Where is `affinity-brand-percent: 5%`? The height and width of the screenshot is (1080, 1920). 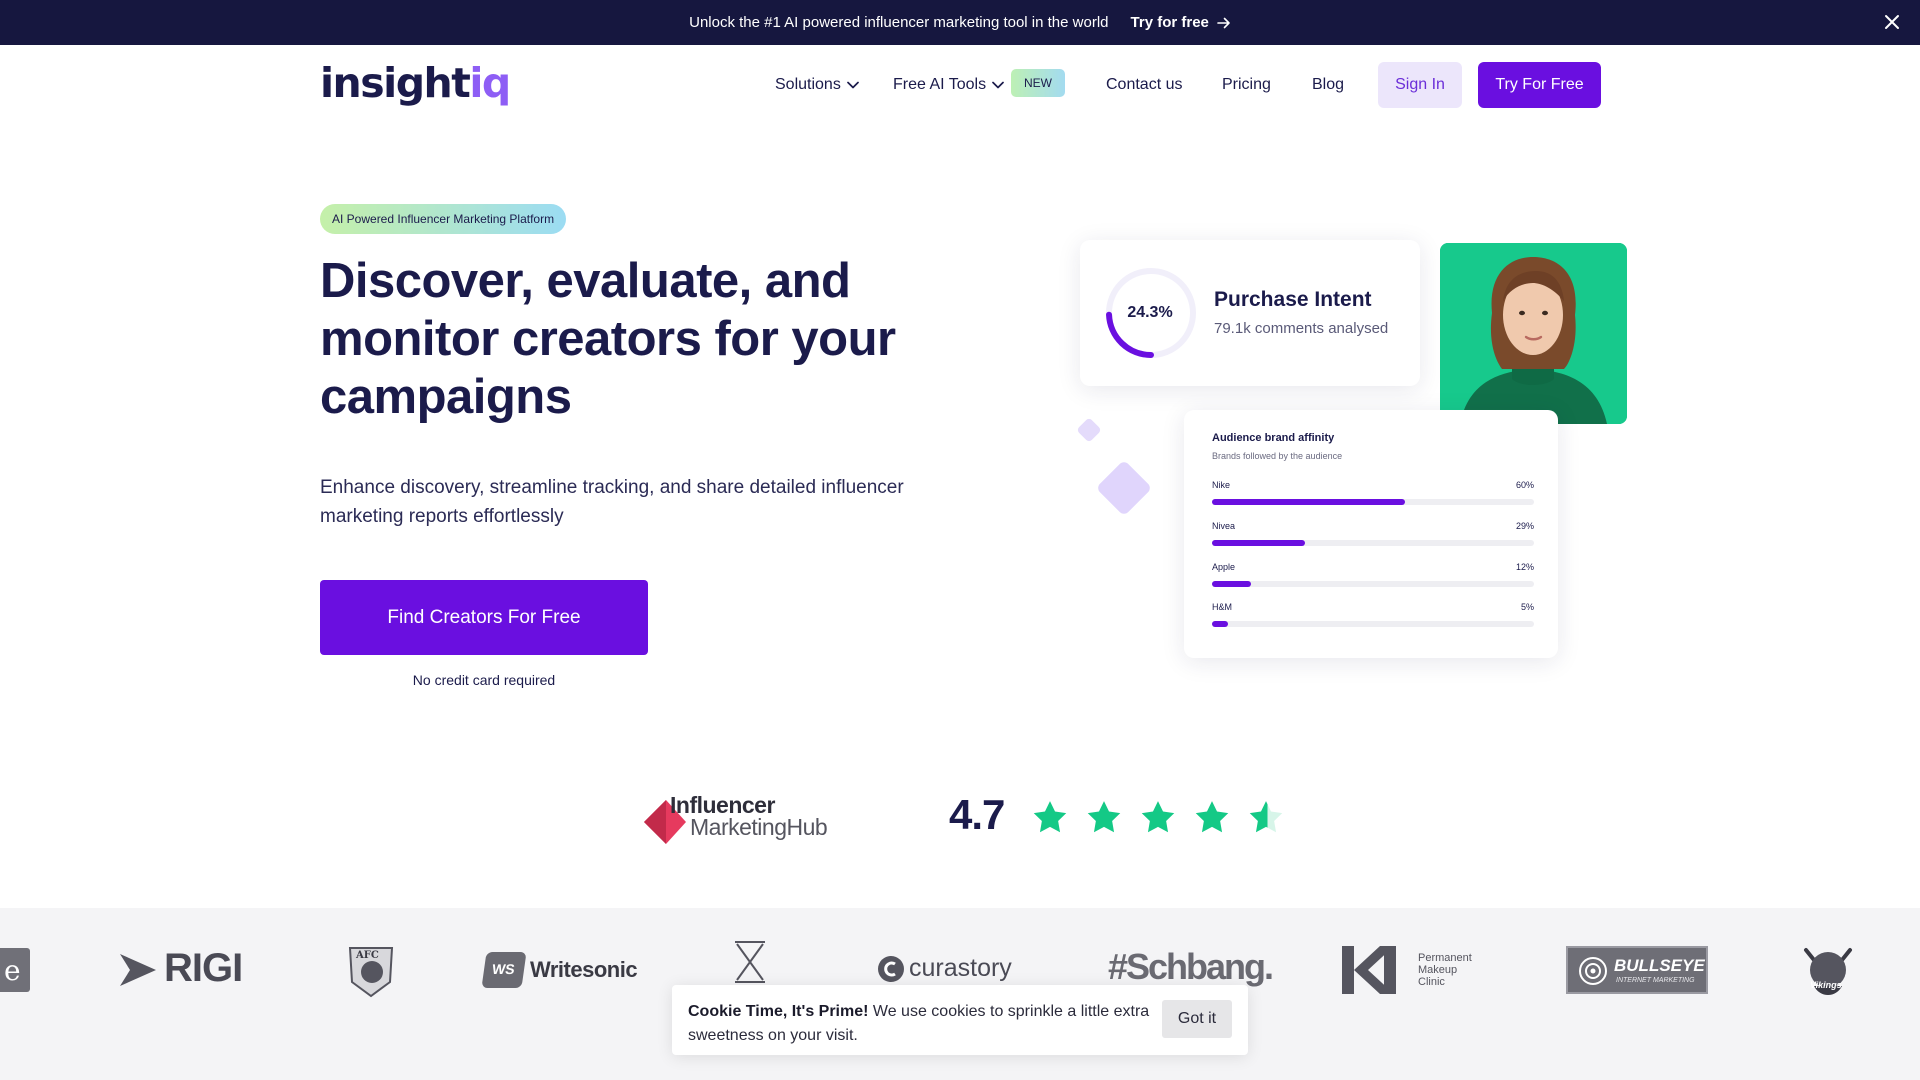 affinity-brand-percent: 5% is located at coordinates (1527, 607).